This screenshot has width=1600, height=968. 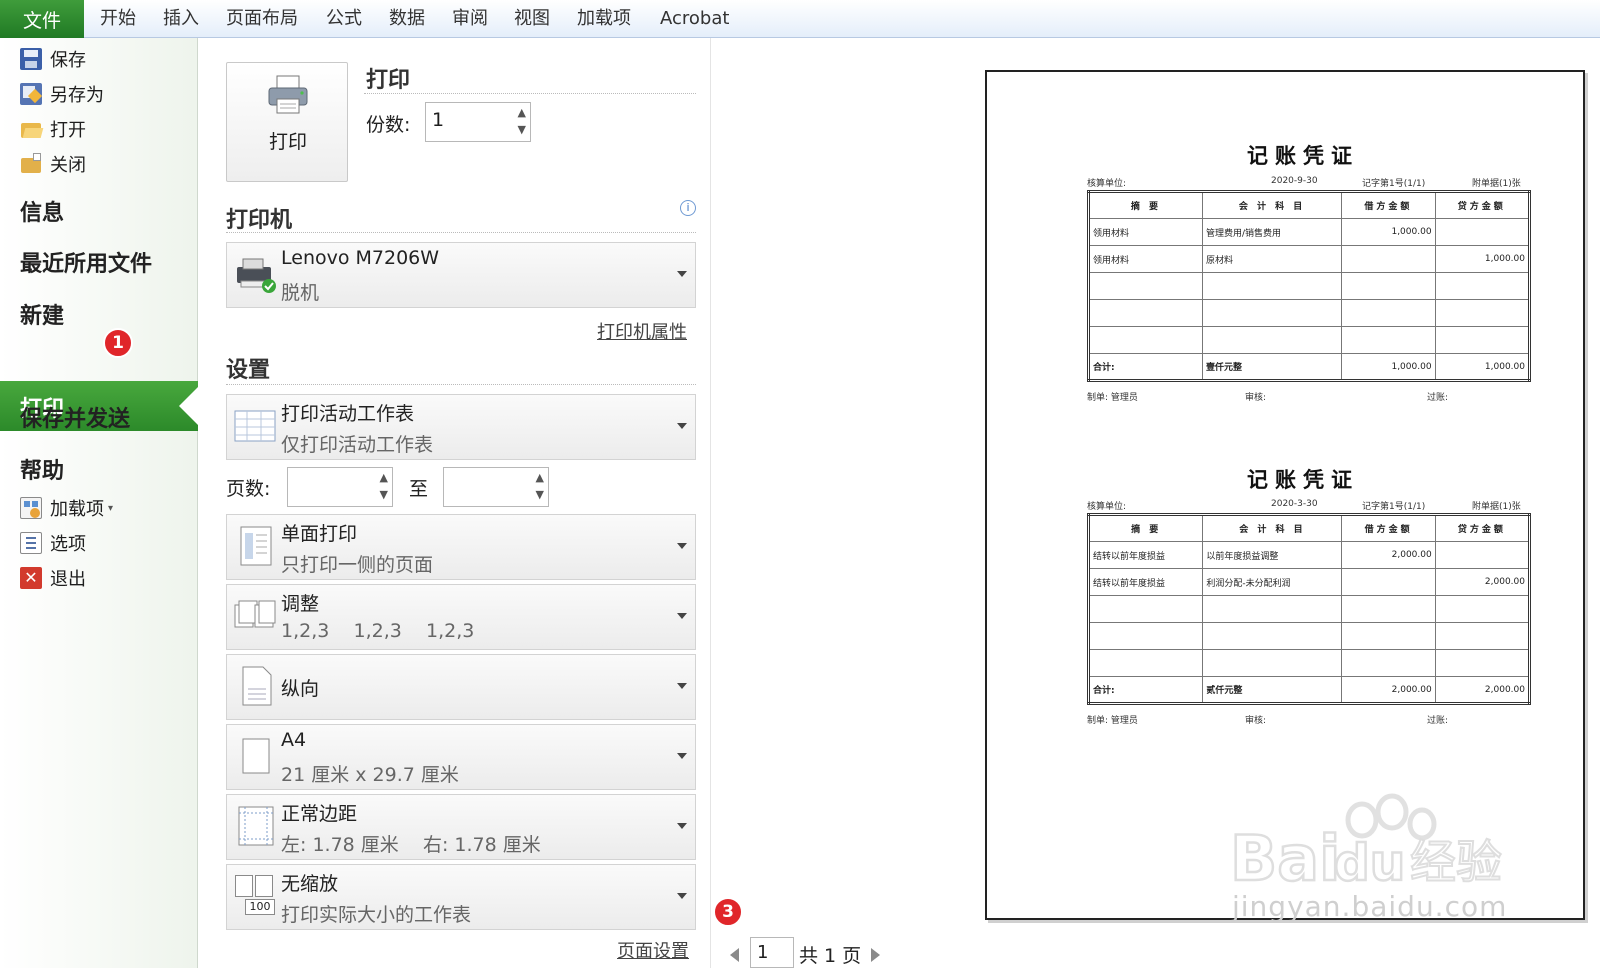 I want to click on printer-heading: 打印机, so click(x=259, y=220).